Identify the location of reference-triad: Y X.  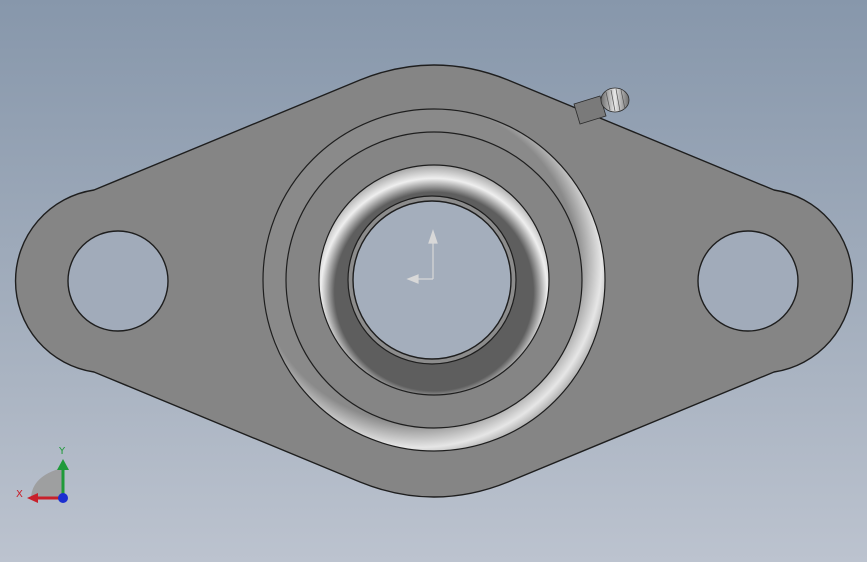
(42, 474).